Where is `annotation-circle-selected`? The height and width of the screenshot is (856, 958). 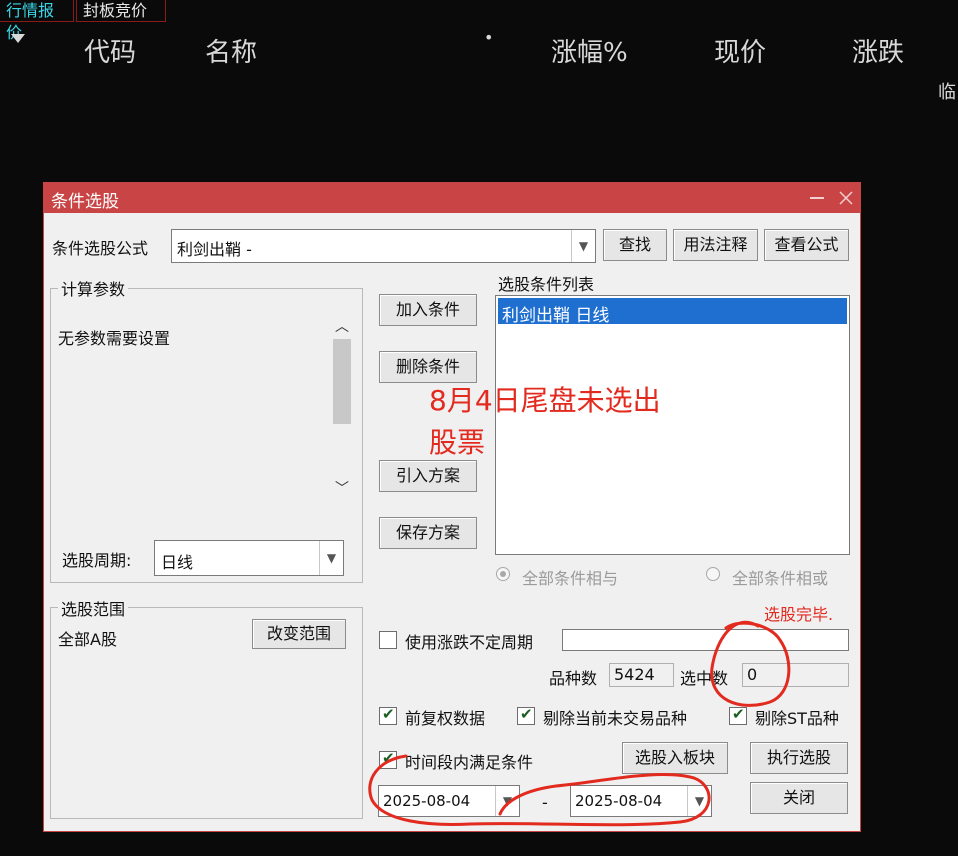 annotation-circle-selected is located at coordinates (750, 663).